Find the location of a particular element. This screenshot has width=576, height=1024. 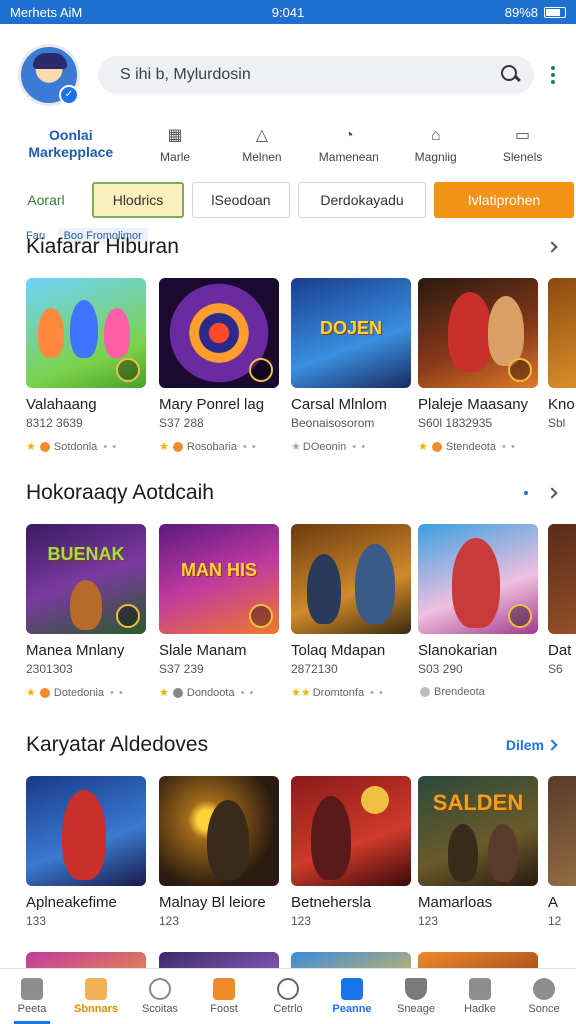

game-card: Betnehersla 123 is located at coordinates (351, 887).